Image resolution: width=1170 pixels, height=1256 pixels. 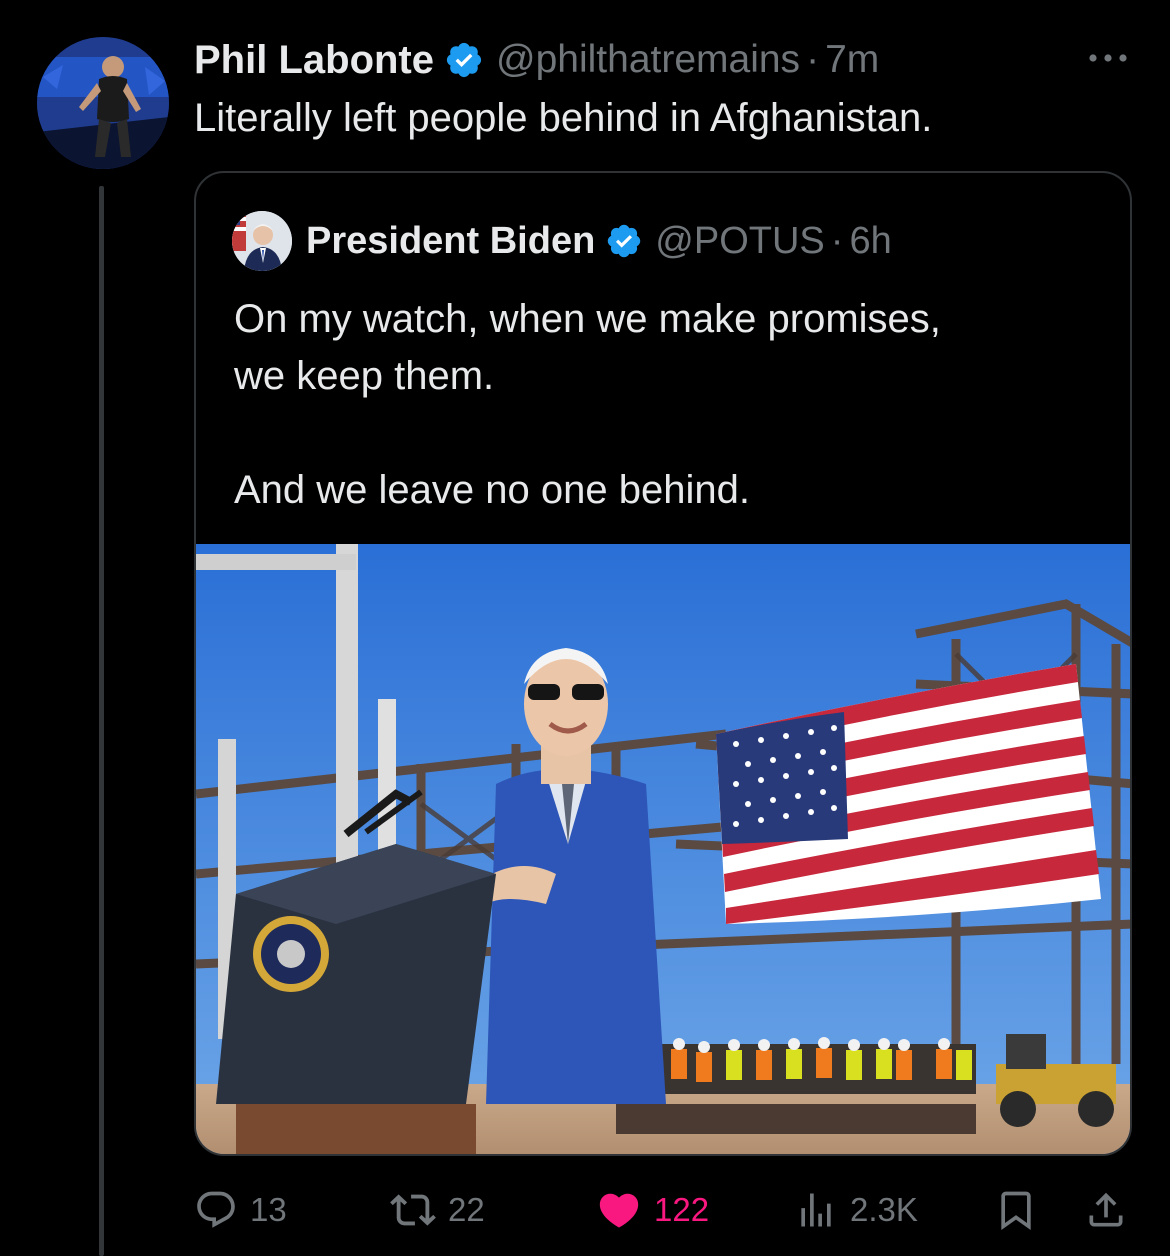 I want to click on retweet-icon, so click(x=413, y=1210).